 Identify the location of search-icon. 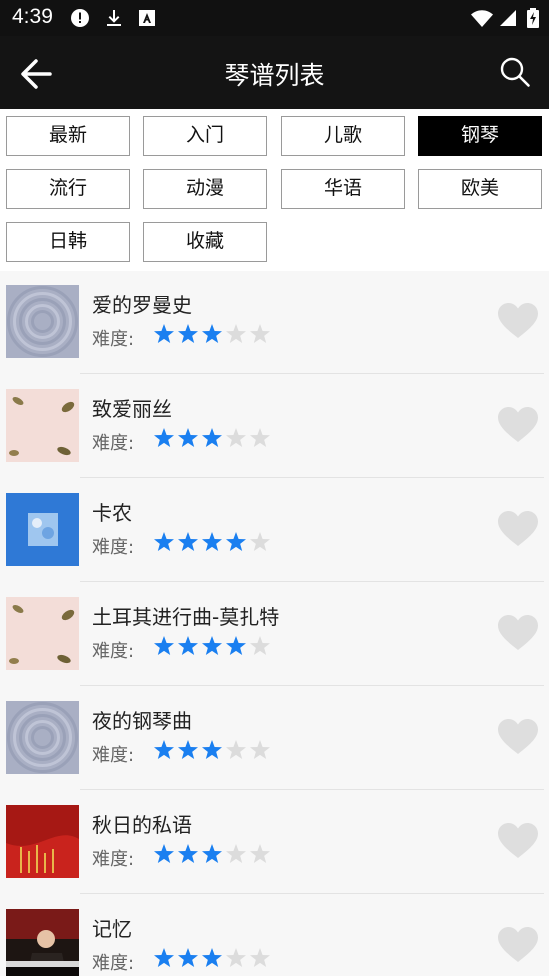
(515, 72).